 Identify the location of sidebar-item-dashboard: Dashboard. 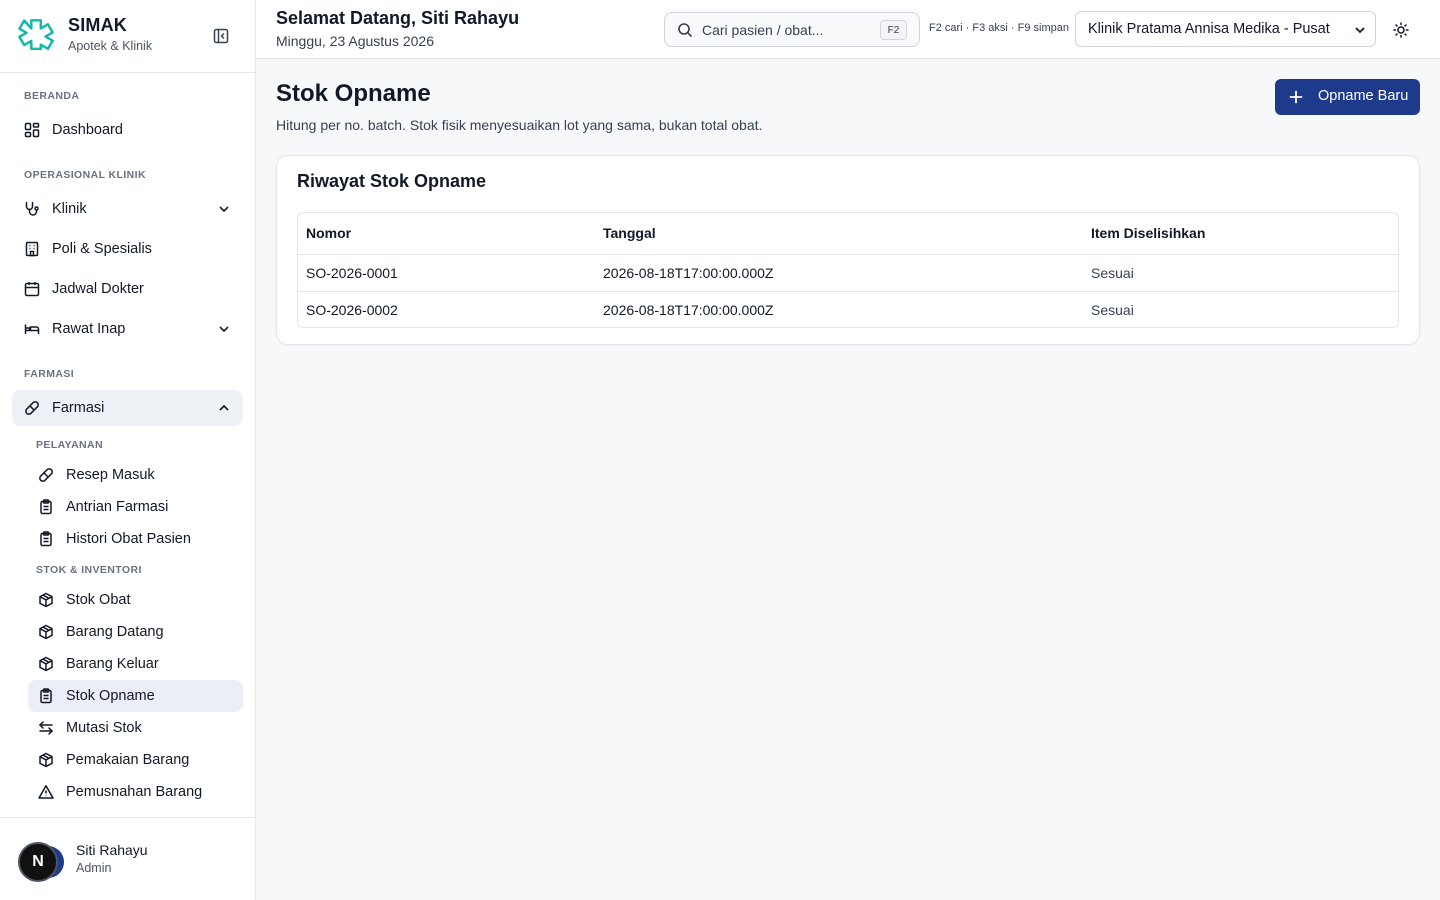
(127, 130).